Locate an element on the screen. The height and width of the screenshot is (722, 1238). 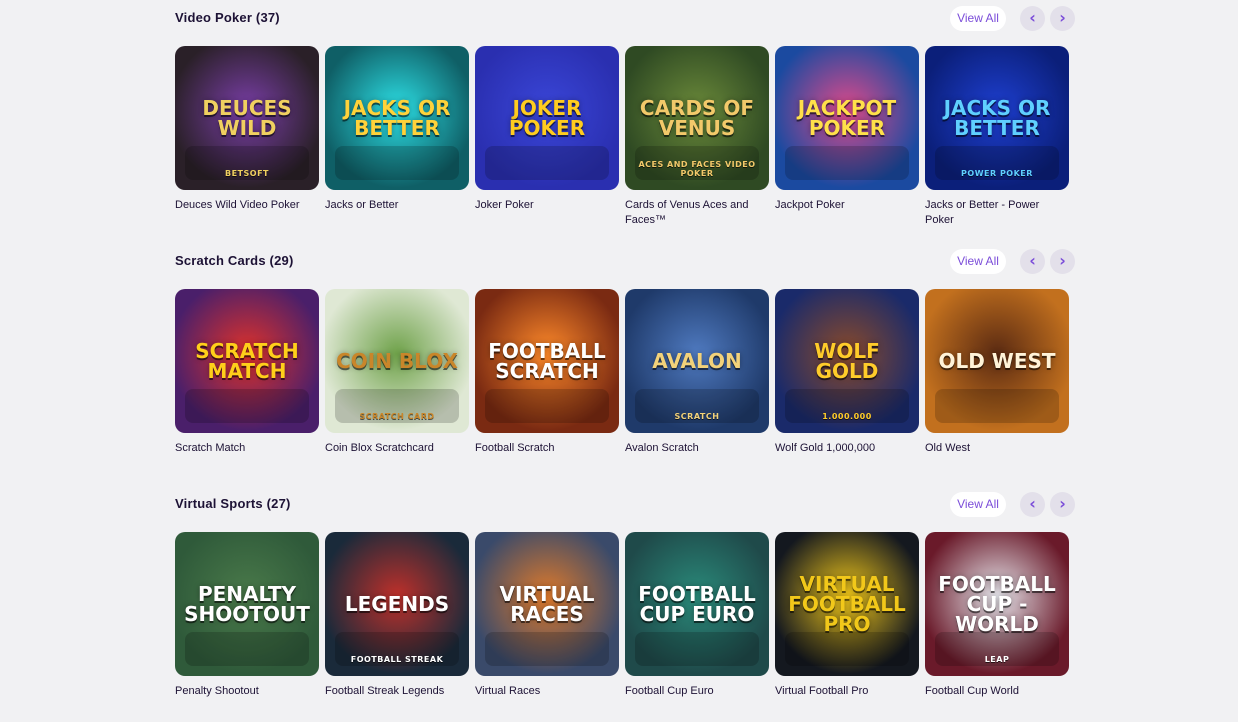
game-thumbnail: Jacks or Better is located at coordinates (397, 118).